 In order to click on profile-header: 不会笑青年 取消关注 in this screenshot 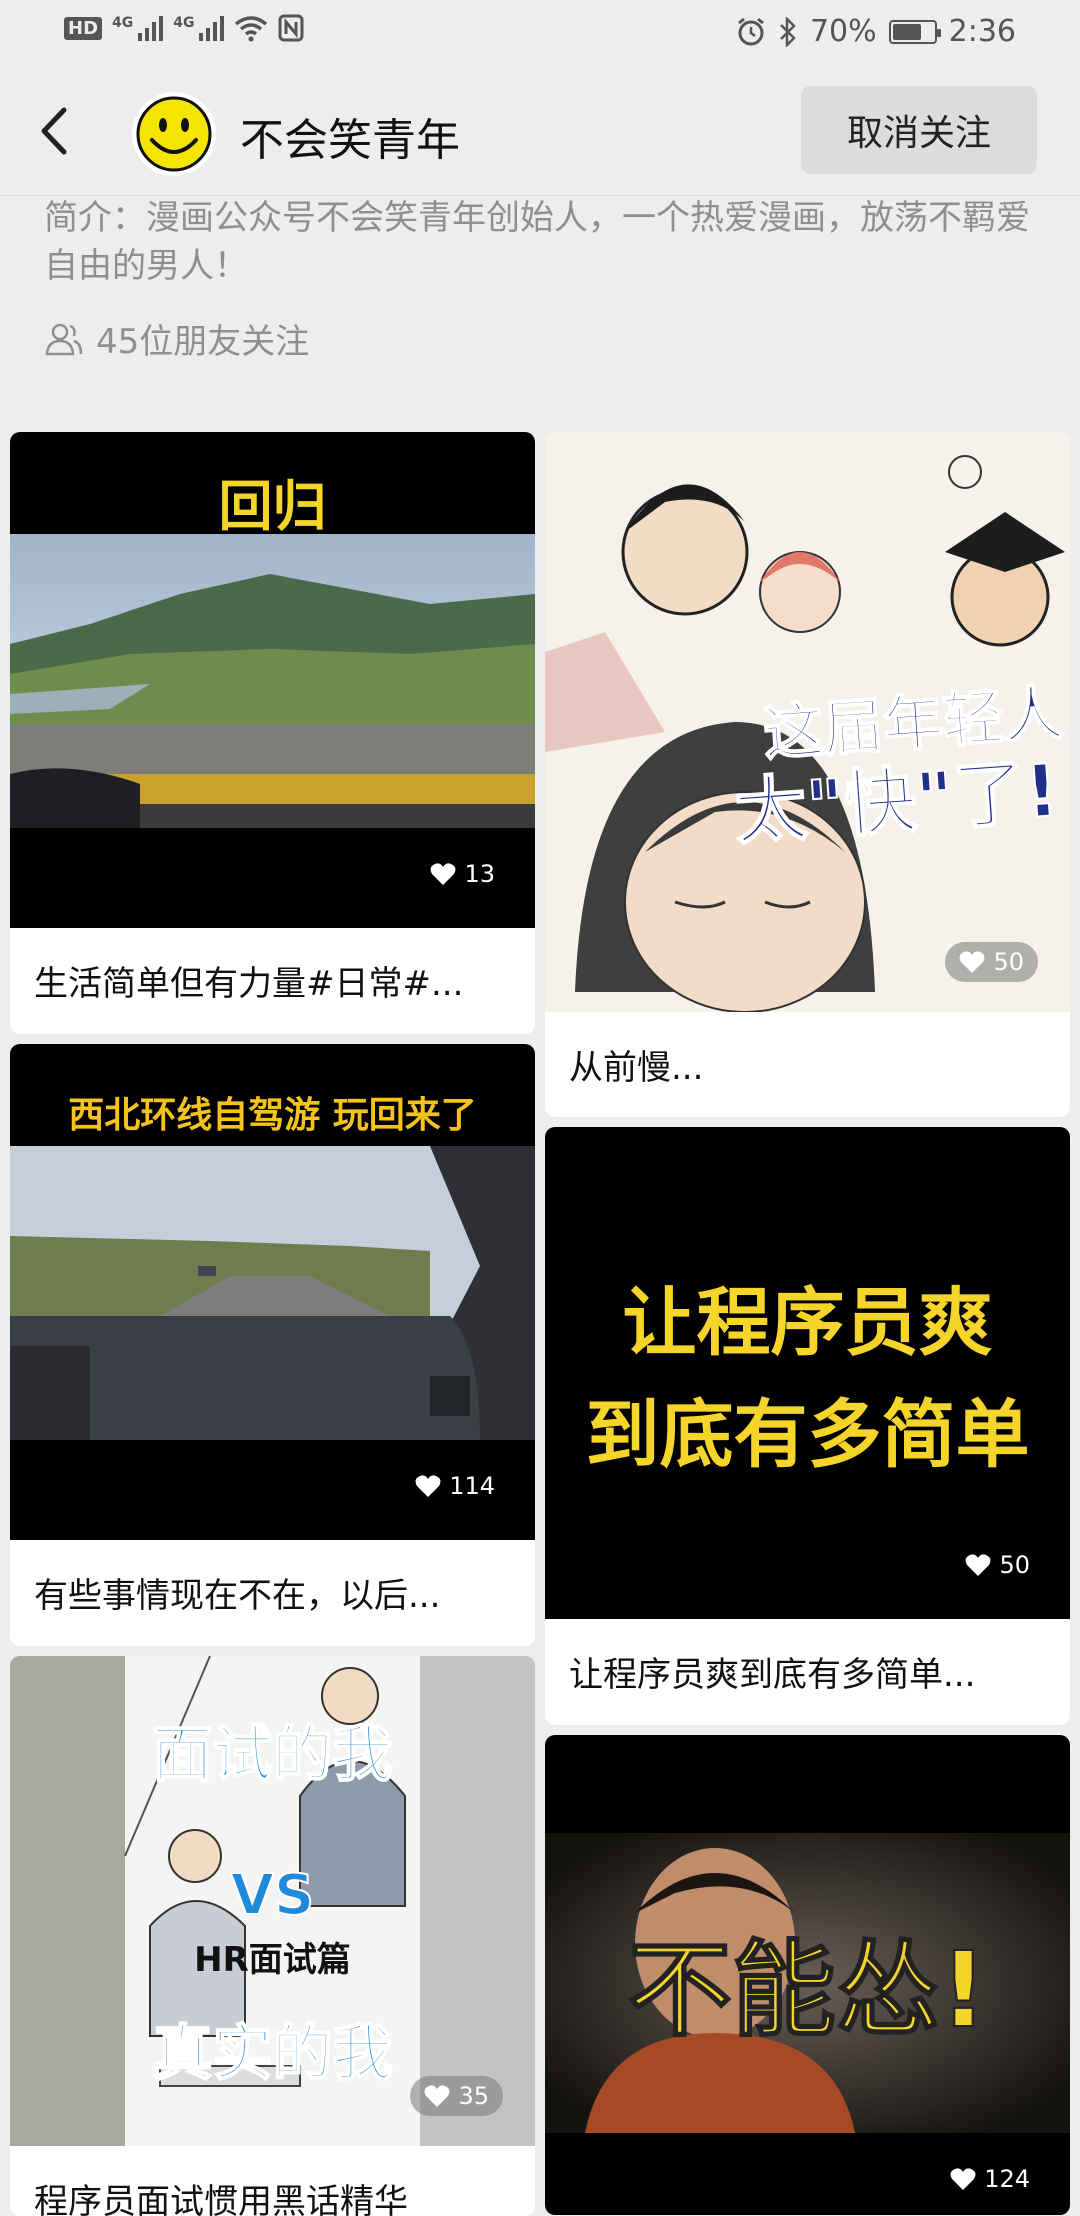, I will do `click(540, 131)`.